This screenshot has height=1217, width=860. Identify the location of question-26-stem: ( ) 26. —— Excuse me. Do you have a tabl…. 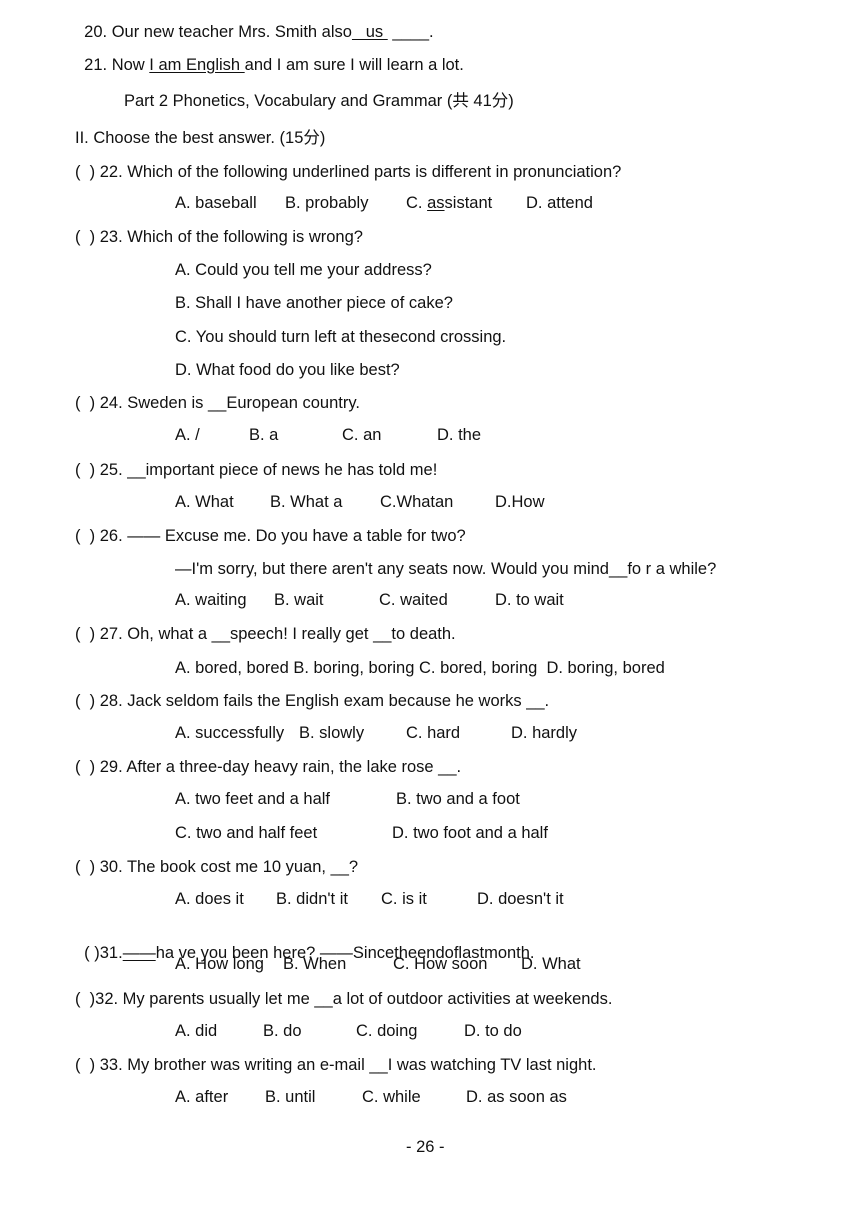
(270, 536).